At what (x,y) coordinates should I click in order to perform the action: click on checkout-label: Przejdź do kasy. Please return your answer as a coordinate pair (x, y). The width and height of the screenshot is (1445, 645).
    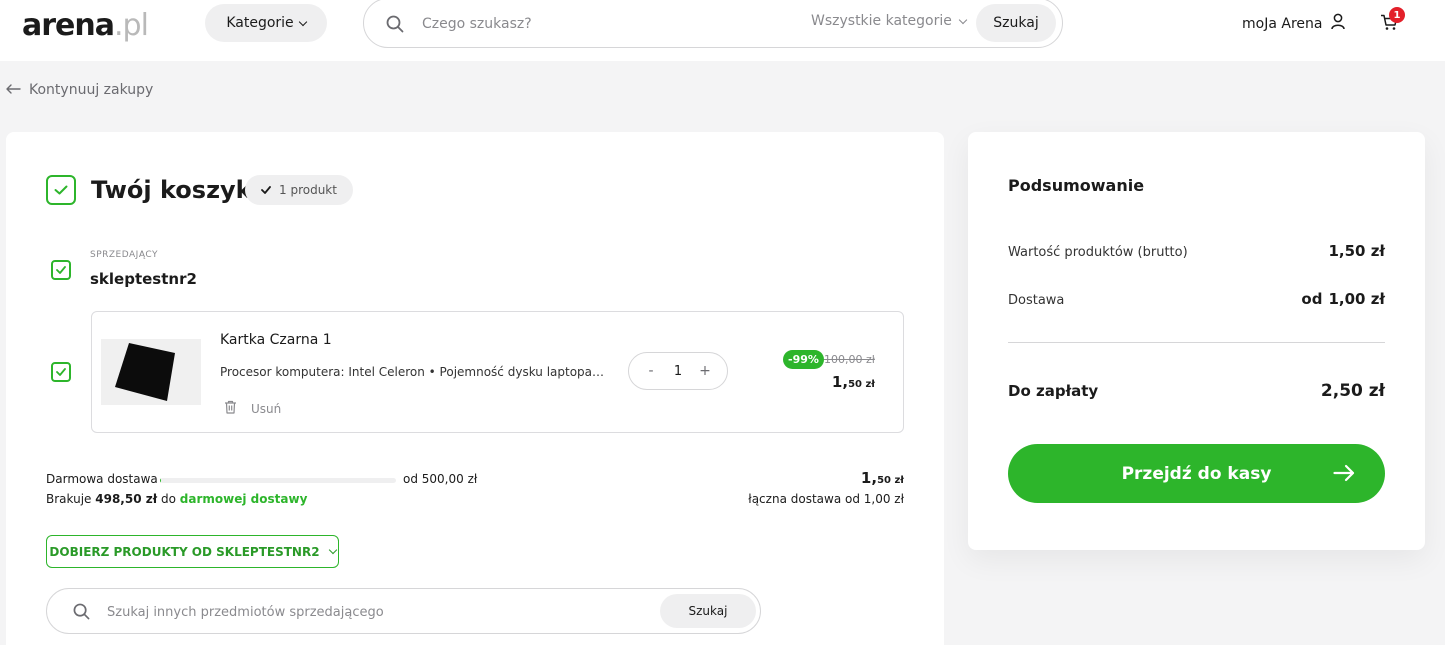
    Looking at the image, I should click on (1196, 473).